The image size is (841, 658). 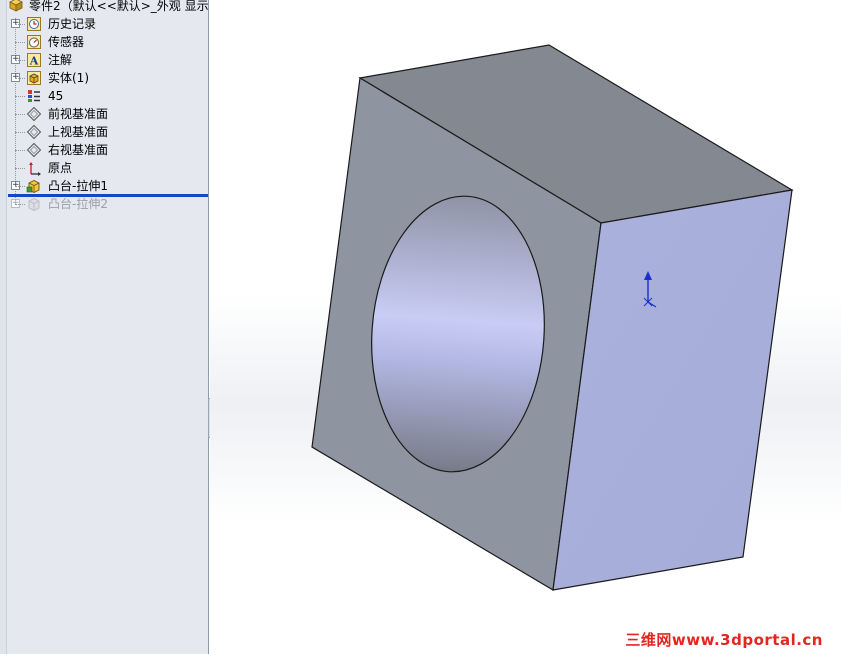 What do you see at coordinates (68, 78) in the screenshot?
I see `tree-item-label: 实体(1)` at bounding box center [68, 78].